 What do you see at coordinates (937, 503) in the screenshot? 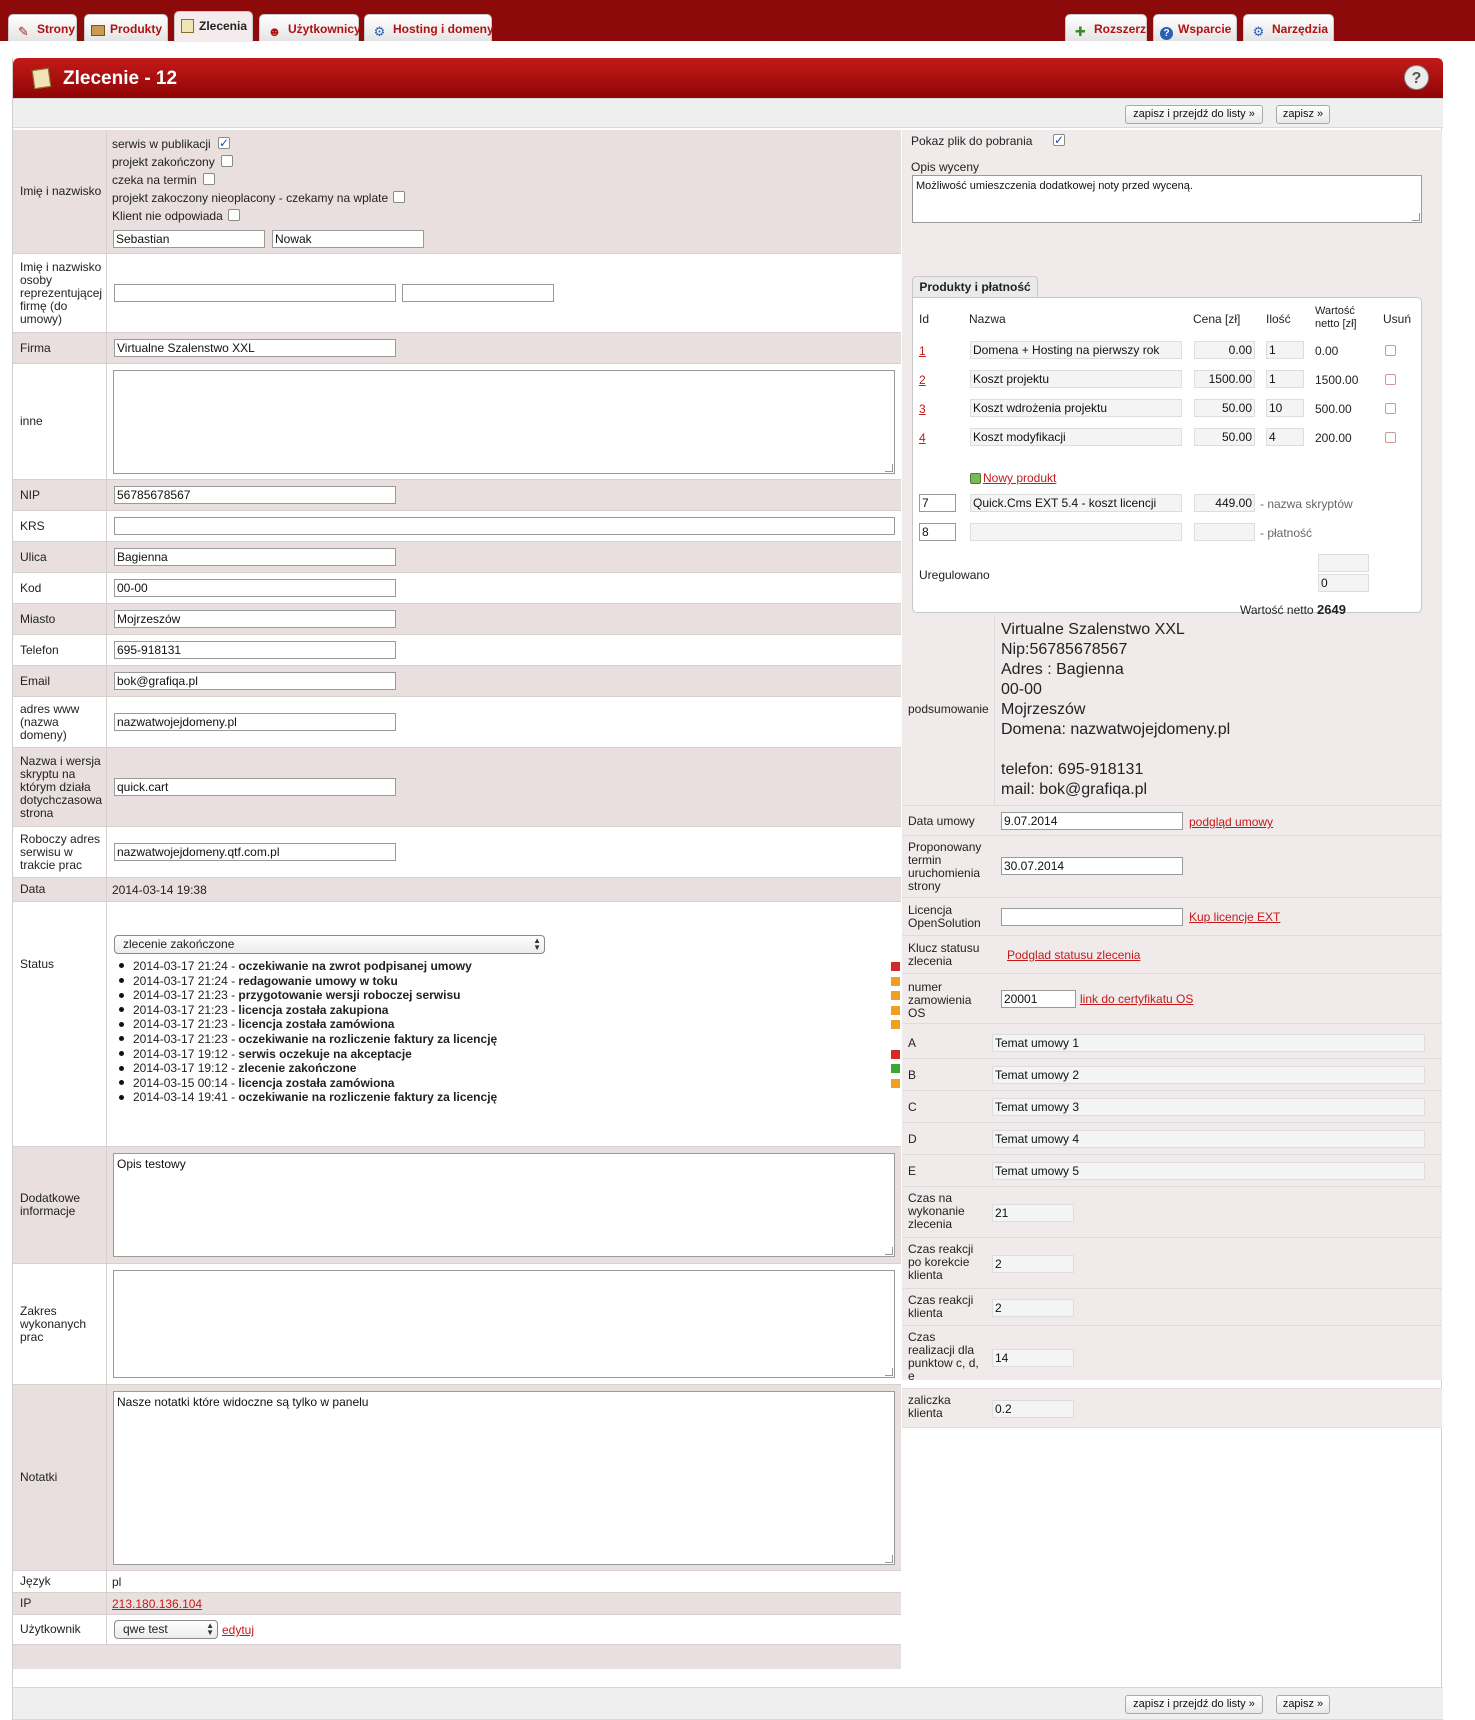
I see `script-id-input: 7` at bounding box center [937, 503].